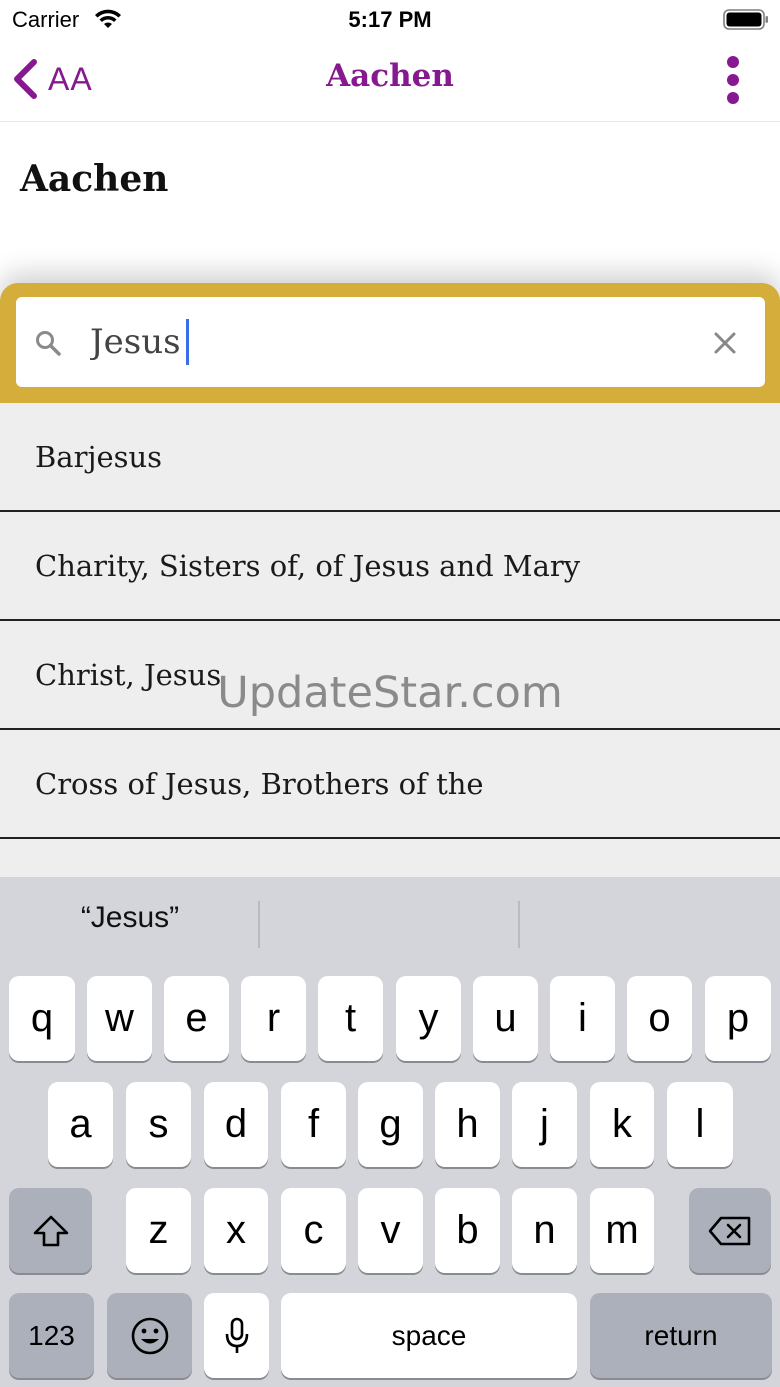  Describe the element at coordinates (390, 76) in the screenshot. I see `nav-title: Aachen` at that location.